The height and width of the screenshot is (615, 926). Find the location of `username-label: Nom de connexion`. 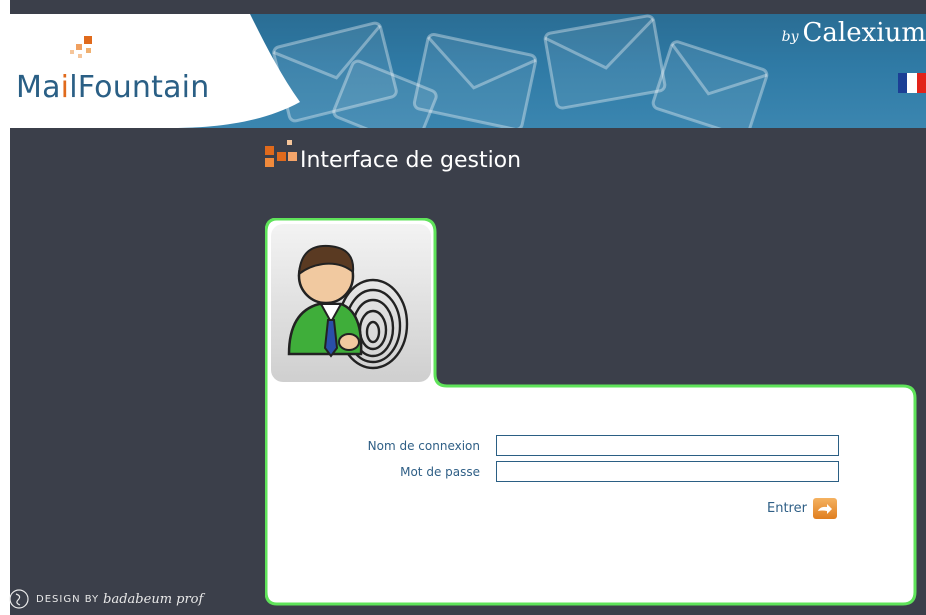

username-label: Nom de connexion is located at coordinates (423, 445).